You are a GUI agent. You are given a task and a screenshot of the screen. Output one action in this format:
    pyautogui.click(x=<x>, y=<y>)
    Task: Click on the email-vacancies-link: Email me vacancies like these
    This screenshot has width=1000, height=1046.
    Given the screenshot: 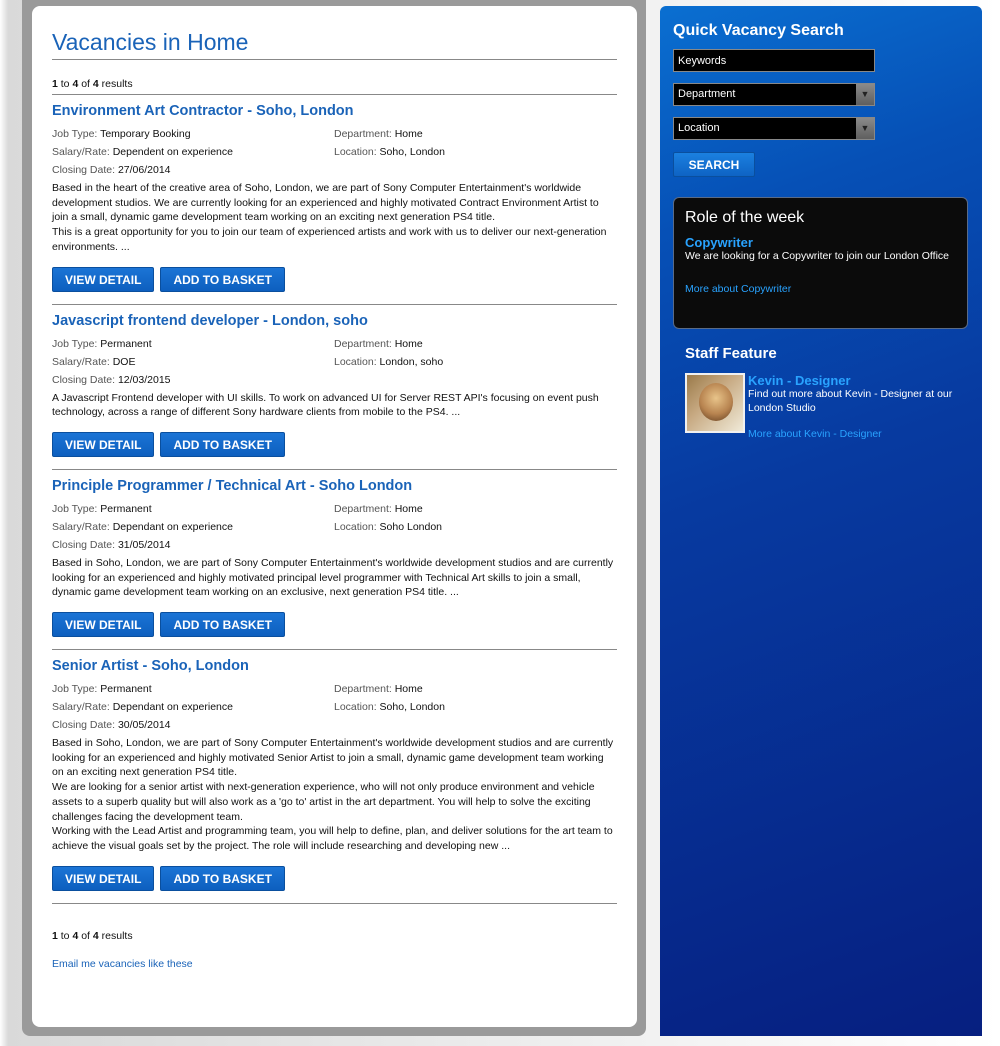 What is the action you would take?
    pyautogui.click(x=334, y=964)
    